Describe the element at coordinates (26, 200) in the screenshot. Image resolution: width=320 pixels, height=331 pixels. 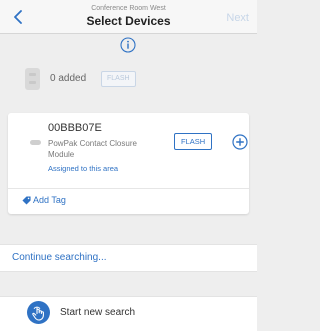
I see `tag-icon` at that location.